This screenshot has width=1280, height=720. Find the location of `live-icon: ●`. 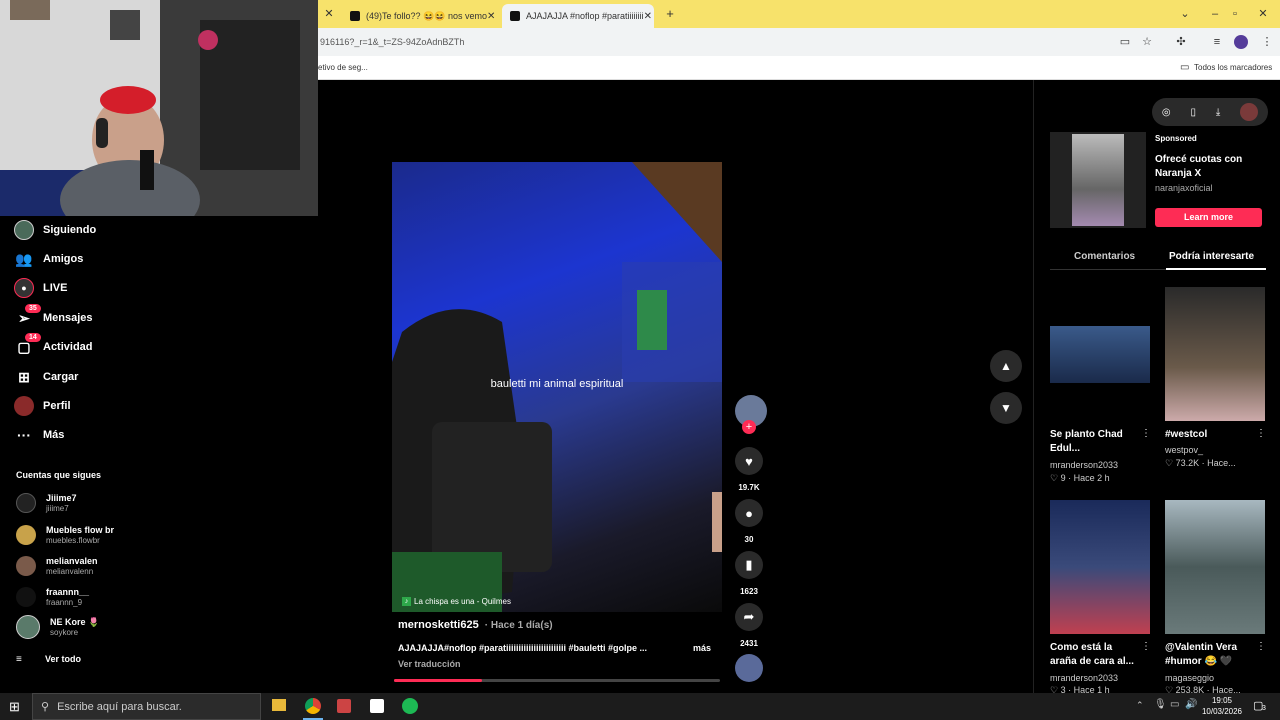

live-icon: ● is located at coordinates (24, 288).